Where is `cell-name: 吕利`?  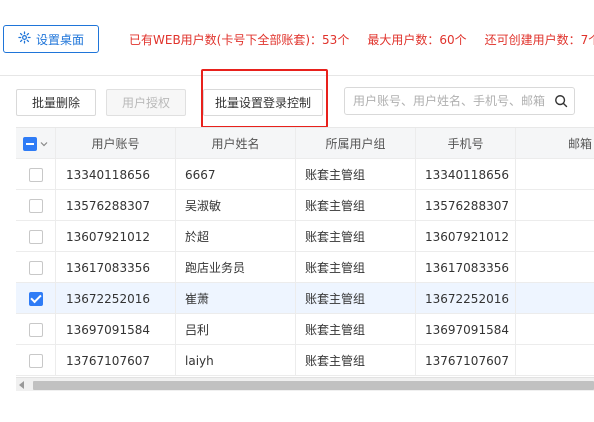 cell-name: 吕利 is located at coordinates (236, 329).